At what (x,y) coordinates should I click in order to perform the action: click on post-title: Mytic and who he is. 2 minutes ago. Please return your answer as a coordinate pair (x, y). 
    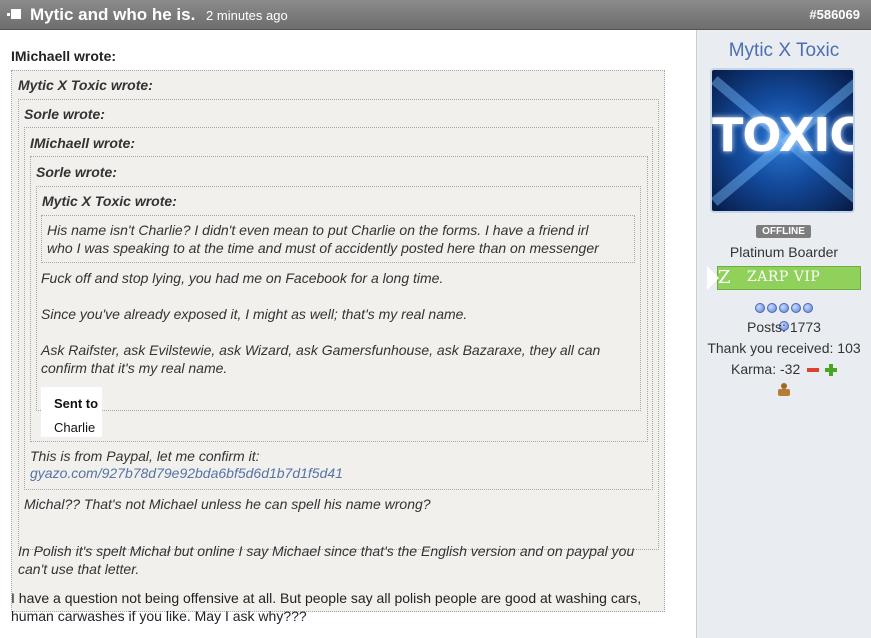
    Looking at the image, I should click on (159, 15).